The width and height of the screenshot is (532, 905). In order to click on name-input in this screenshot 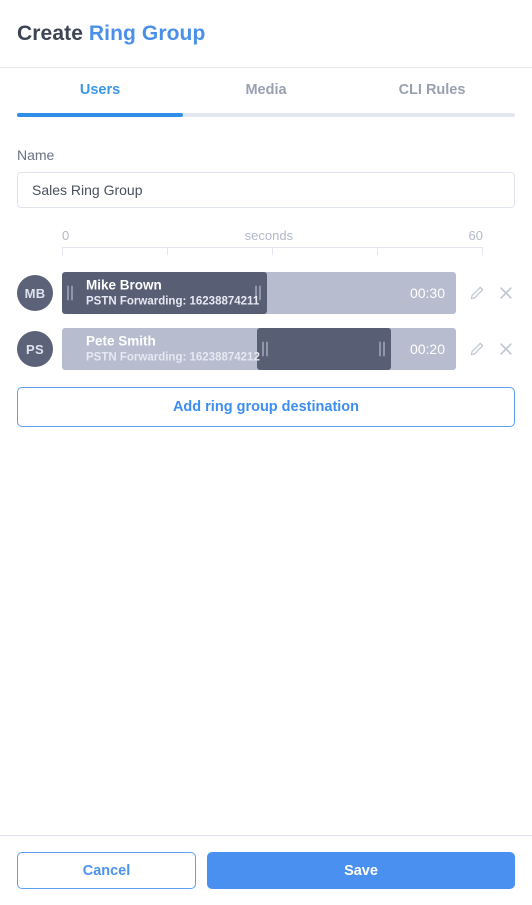, I will do `click(266, 190)`.